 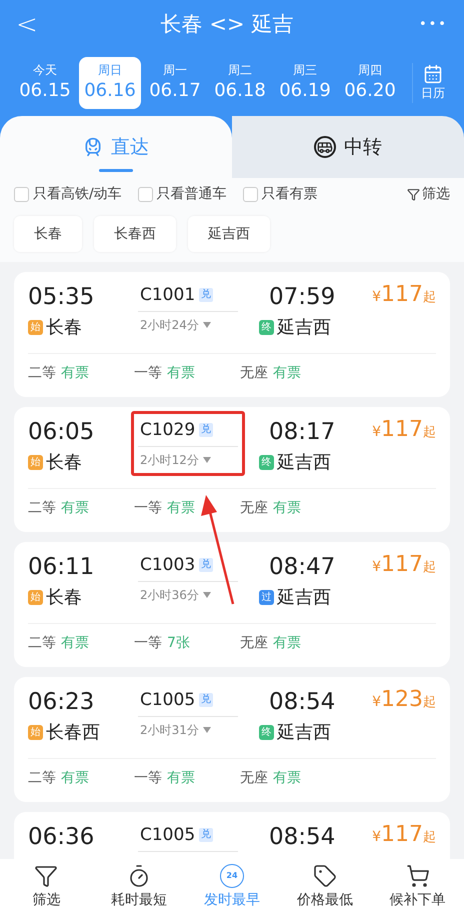 I want to click on departure-station: 长春西, so click(x=73, y=733).